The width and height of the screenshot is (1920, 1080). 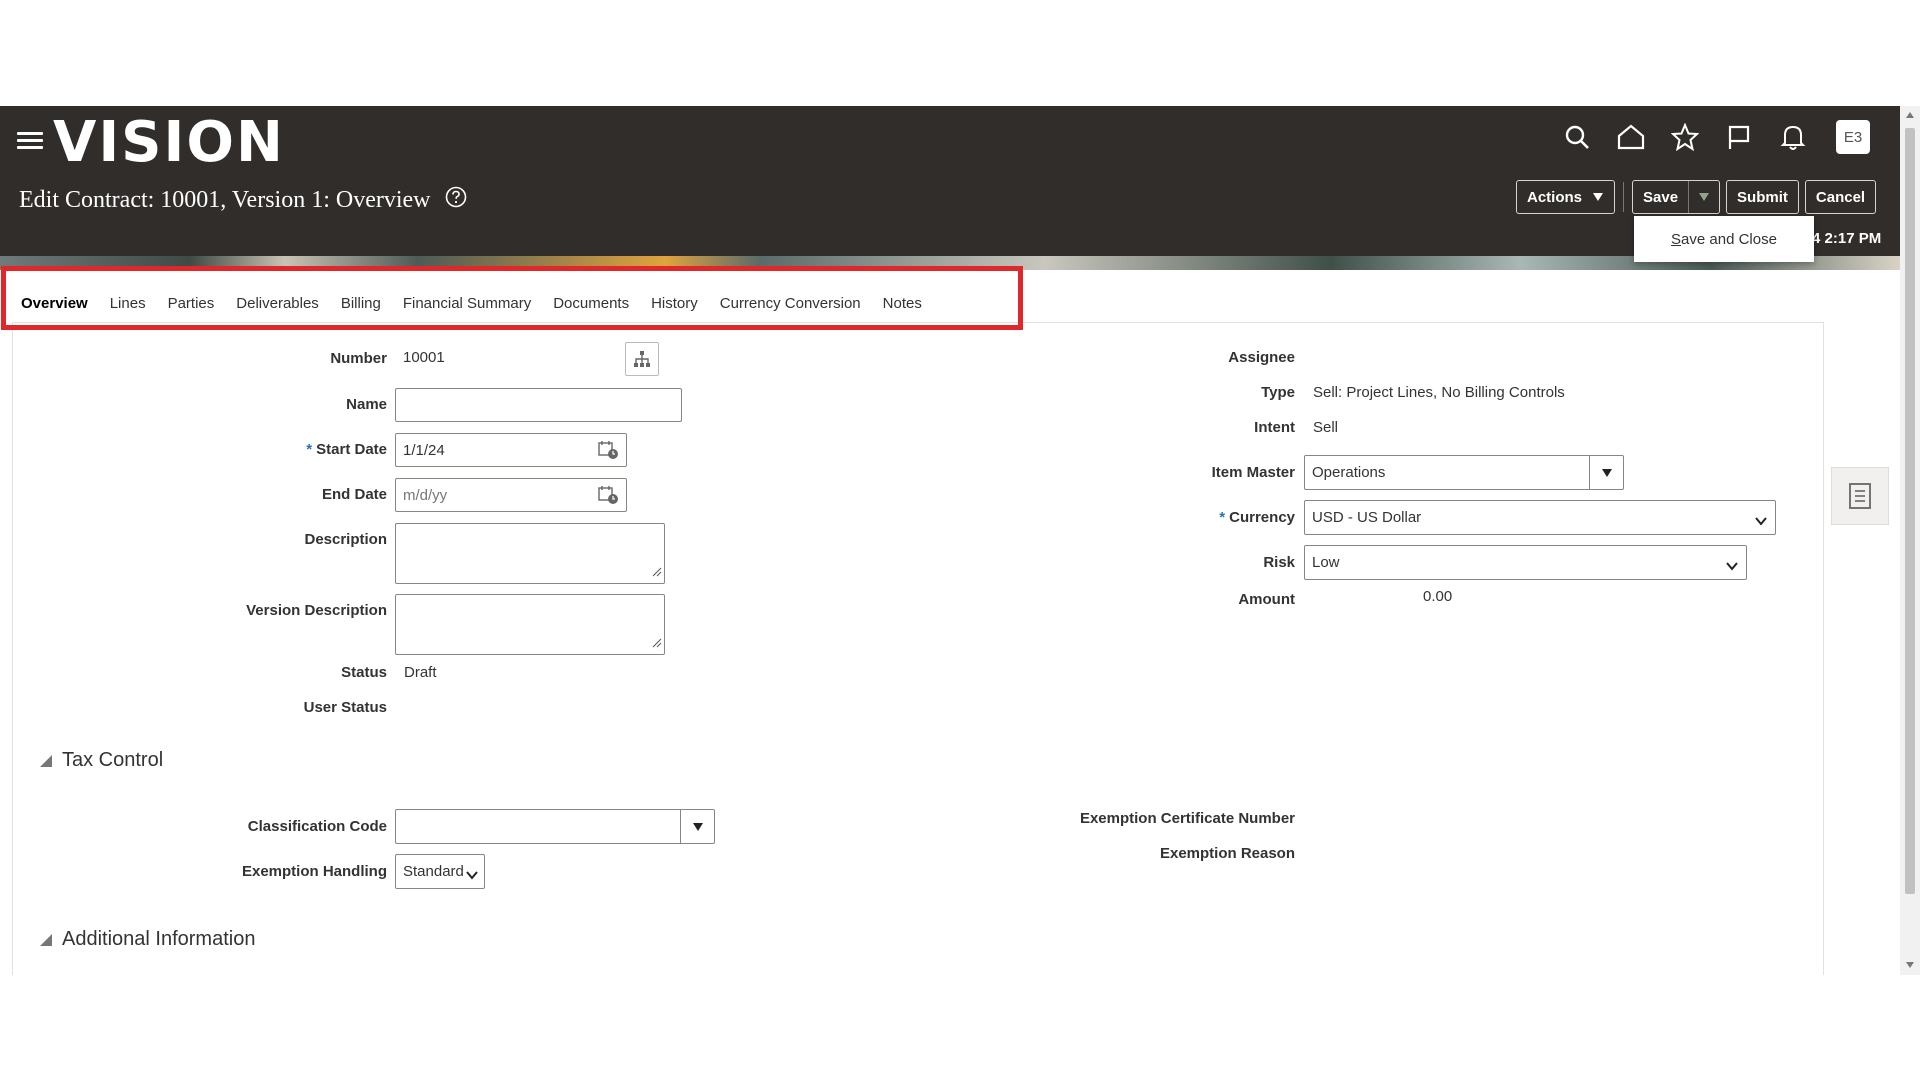 I want to click on submit-button: Submit, so click(x=1762, y=197).